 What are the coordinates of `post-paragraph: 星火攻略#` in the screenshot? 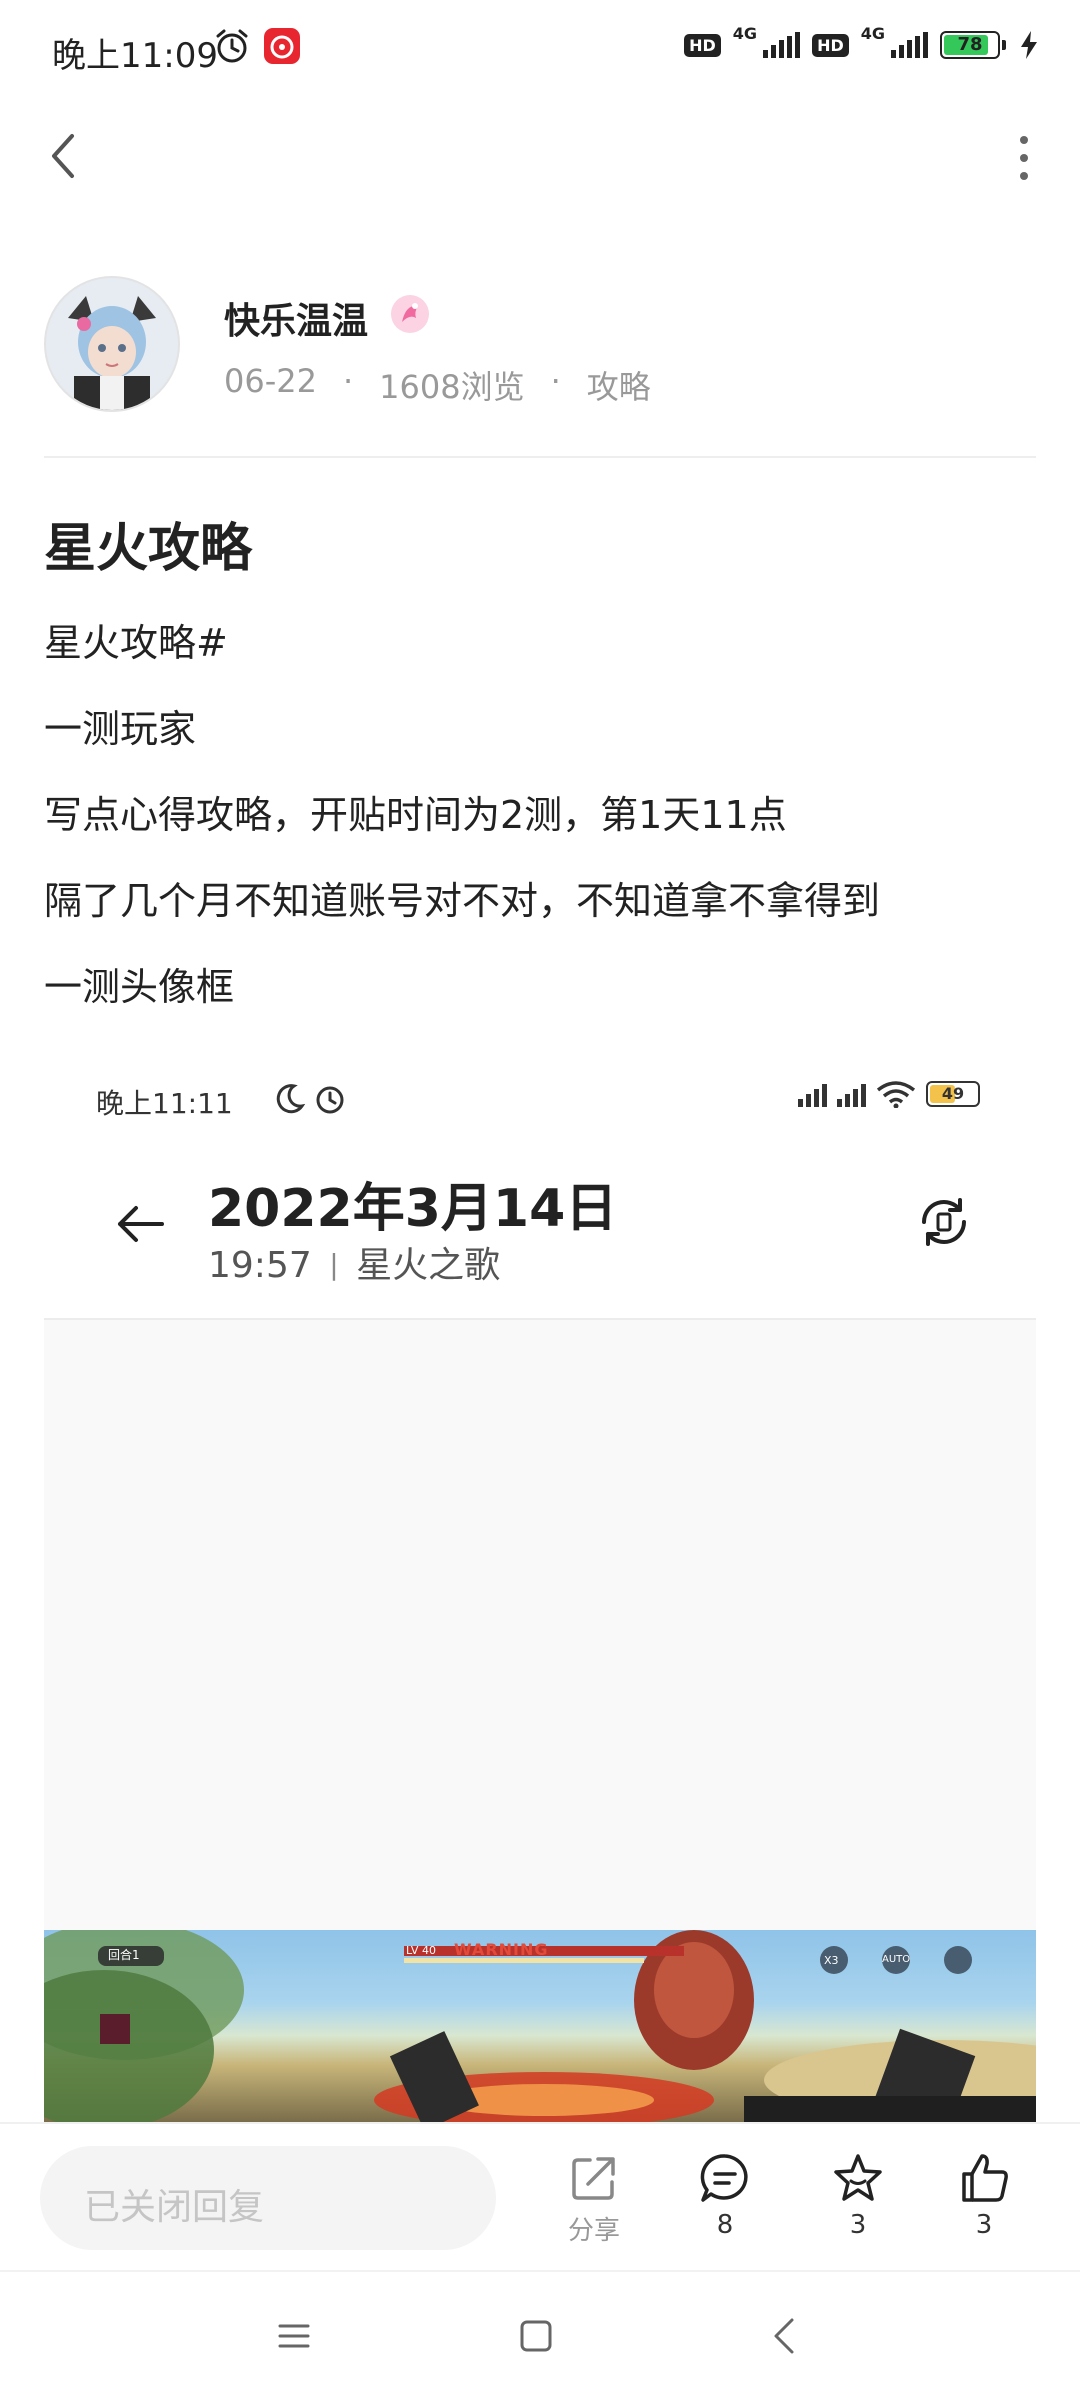 It's located at (136, 643).